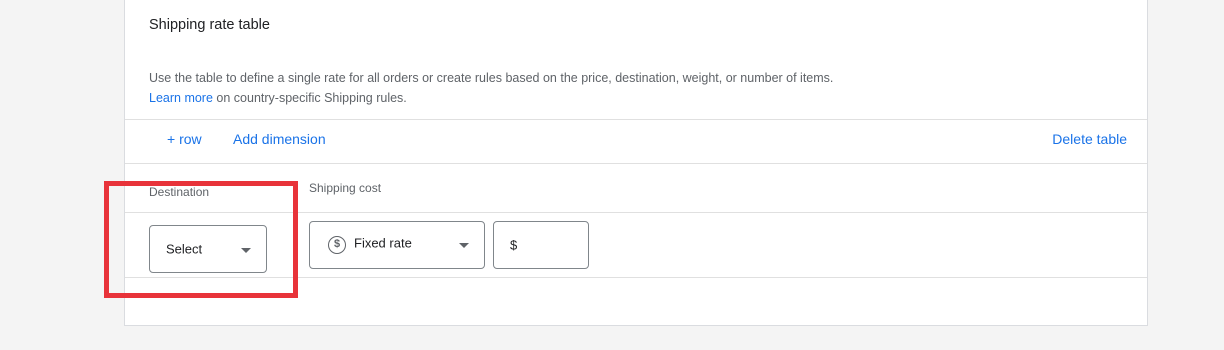 The width and height of the screenshot is (1224, 350). Describe the element at coordinates (1089, 139) in the screenshot. I see `delete-table-button: Delete table` at that location.